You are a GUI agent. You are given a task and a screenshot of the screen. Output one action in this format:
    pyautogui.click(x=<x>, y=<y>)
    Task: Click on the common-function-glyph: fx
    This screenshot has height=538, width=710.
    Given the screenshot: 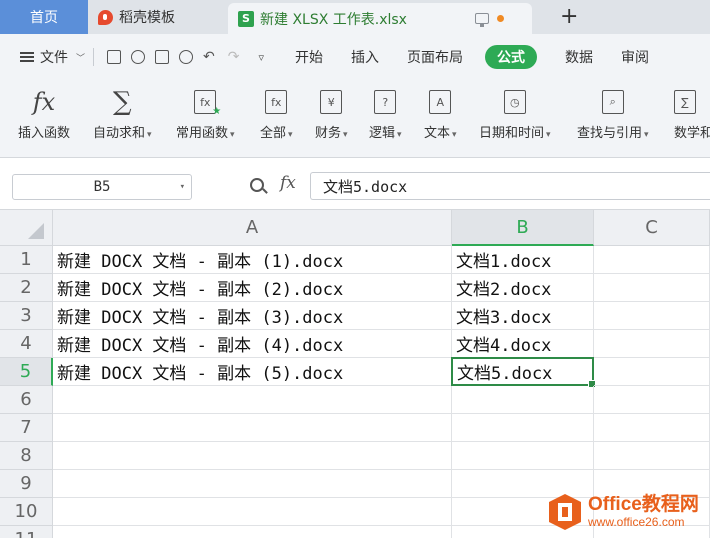 What is the action you would take?
    pyautogui.click(x=205, y=102)
    